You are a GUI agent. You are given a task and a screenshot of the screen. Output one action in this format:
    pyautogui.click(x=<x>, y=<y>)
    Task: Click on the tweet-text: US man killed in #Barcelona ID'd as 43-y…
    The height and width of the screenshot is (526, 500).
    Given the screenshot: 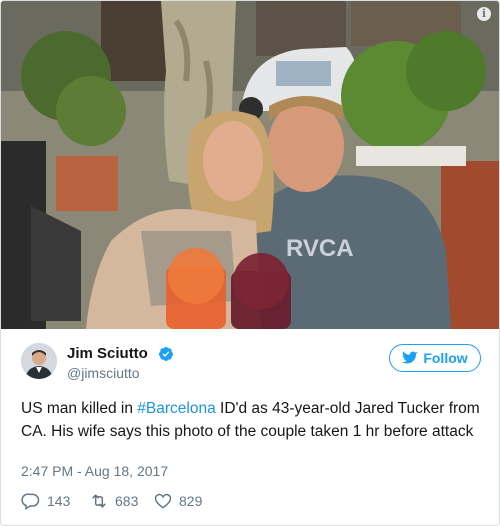 What is the action you would take?
    pyautogui.click(x=252, y=420)
    